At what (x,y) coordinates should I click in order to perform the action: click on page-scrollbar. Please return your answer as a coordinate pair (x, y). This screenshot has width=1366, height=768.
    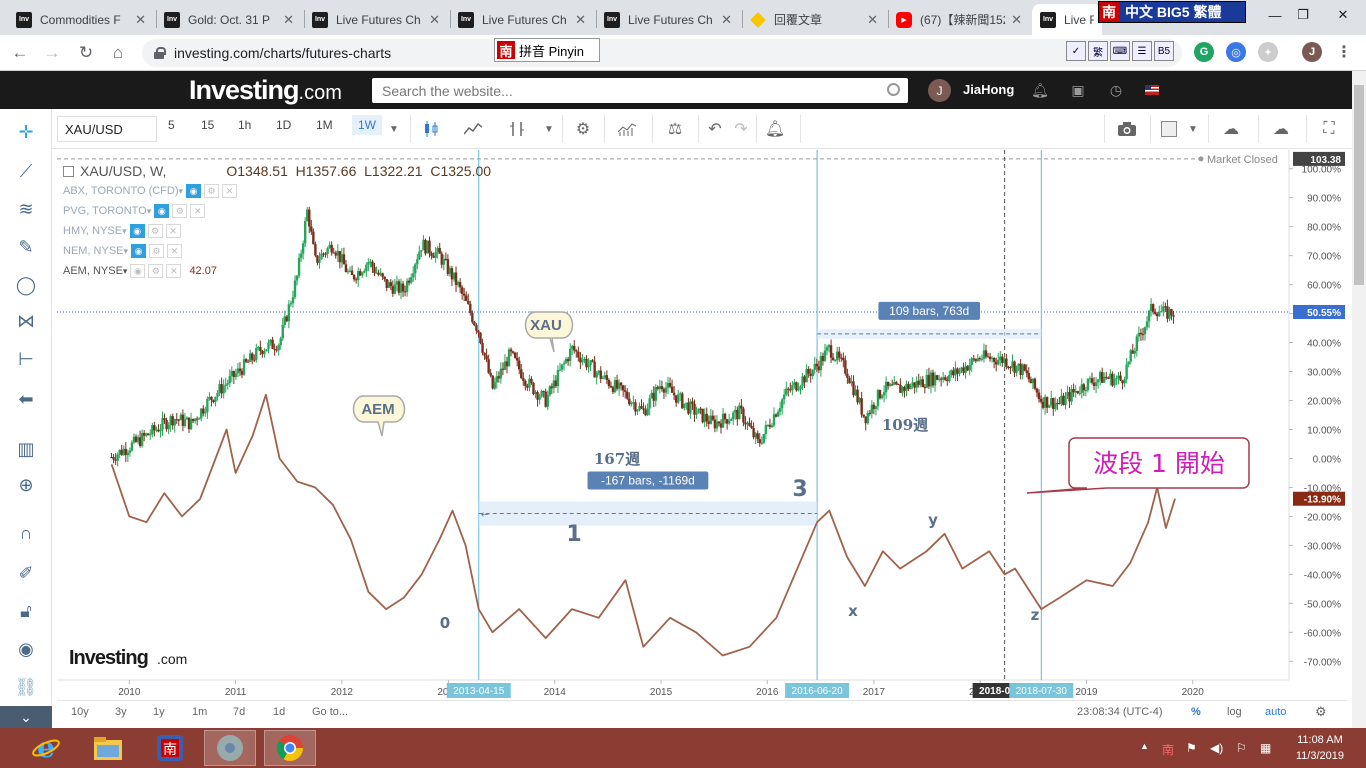
    Looking at the image, I should click on (1359, 399).